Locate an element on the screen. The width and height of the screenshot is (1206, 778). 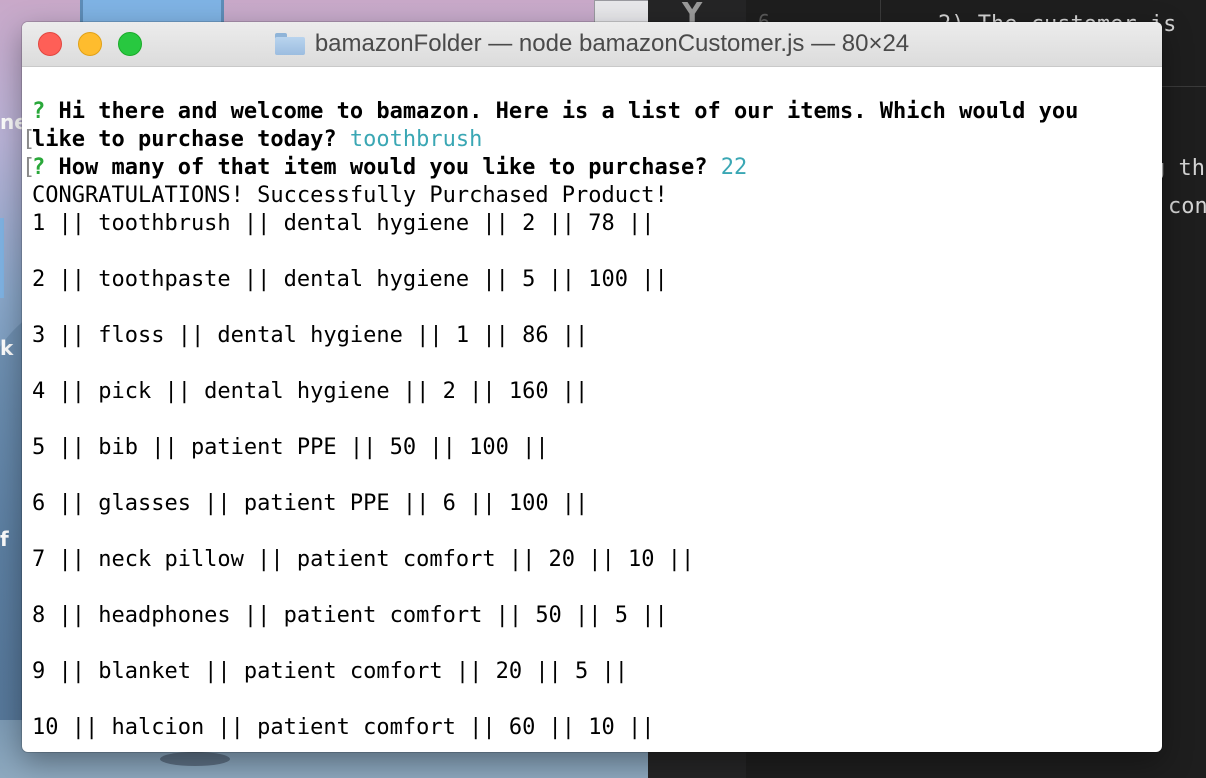
prompt-mark: ? is located at coordinates (39, 111).